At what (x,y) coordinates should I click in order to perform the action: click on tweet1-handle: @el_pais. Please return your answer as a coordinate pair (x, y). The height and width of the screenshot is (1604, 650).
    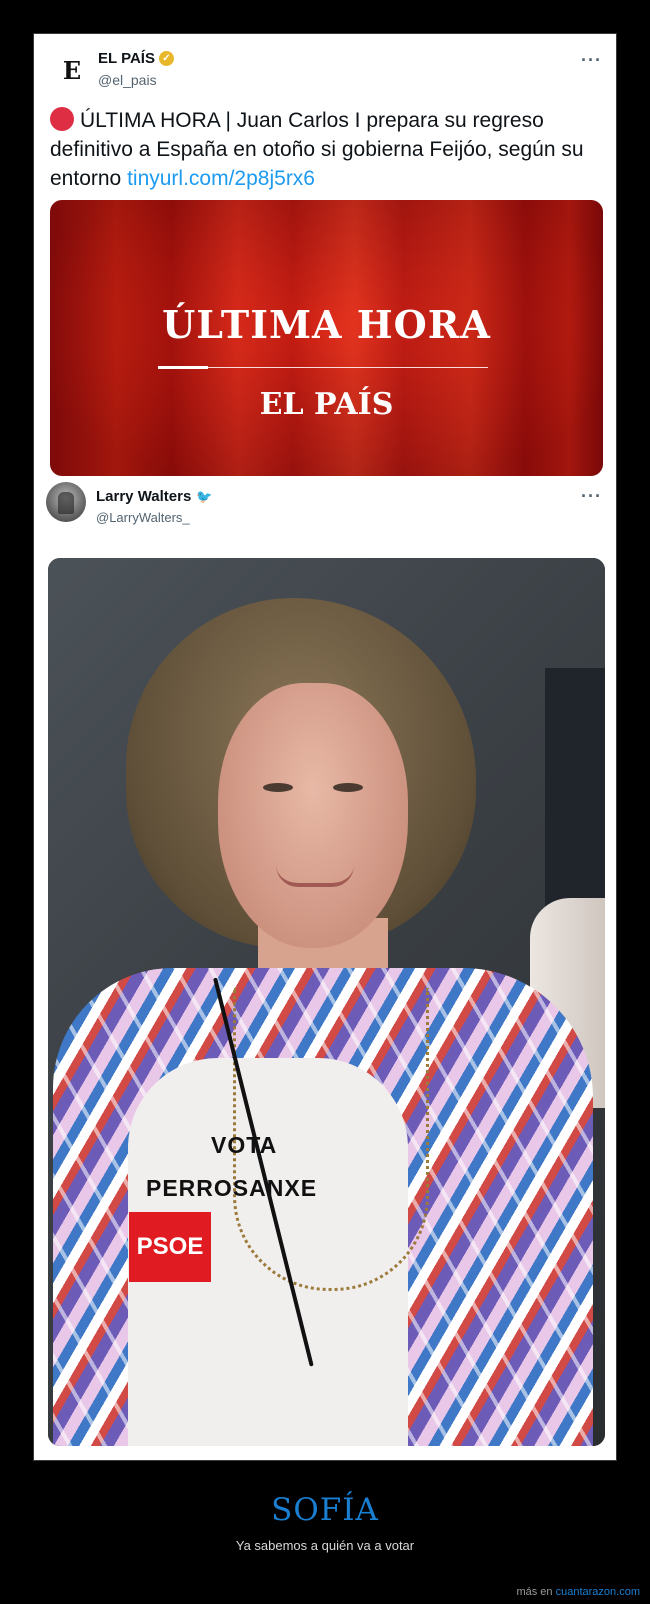
    Looking at the image, I should click on (127, 80).